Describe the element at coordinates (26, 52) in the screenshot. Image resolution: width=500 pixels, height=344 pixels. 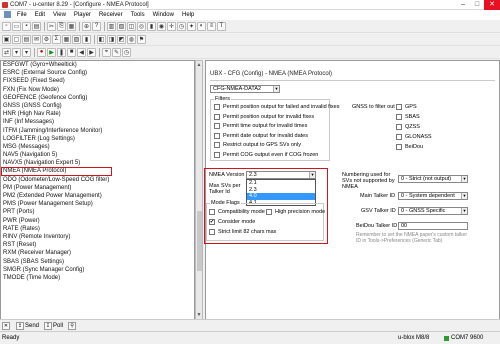
I see `baud-icon: ▾` at that location.